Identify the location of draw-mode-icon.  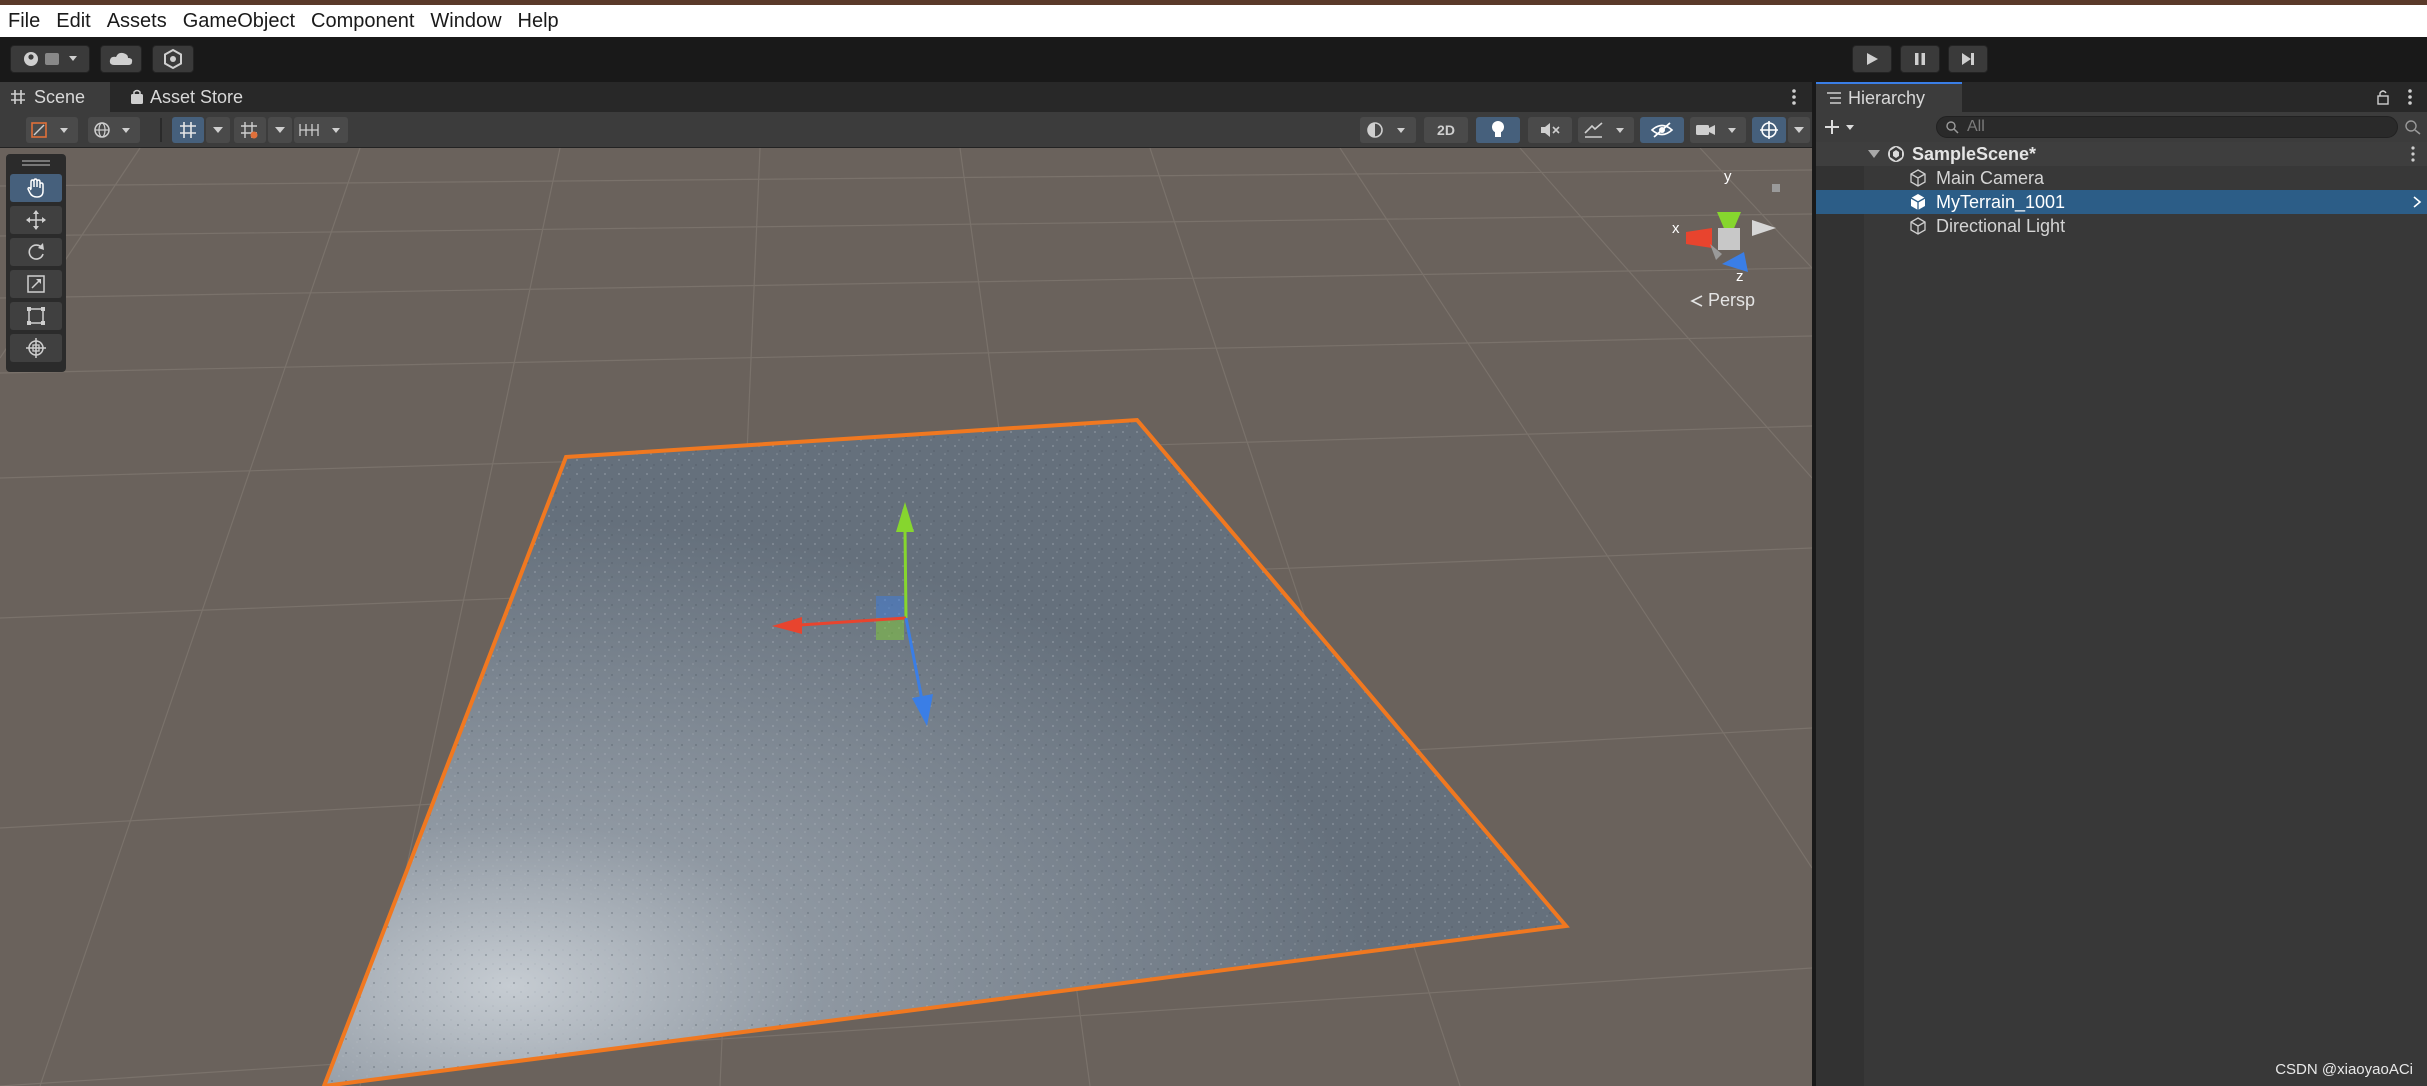
(49, 130).